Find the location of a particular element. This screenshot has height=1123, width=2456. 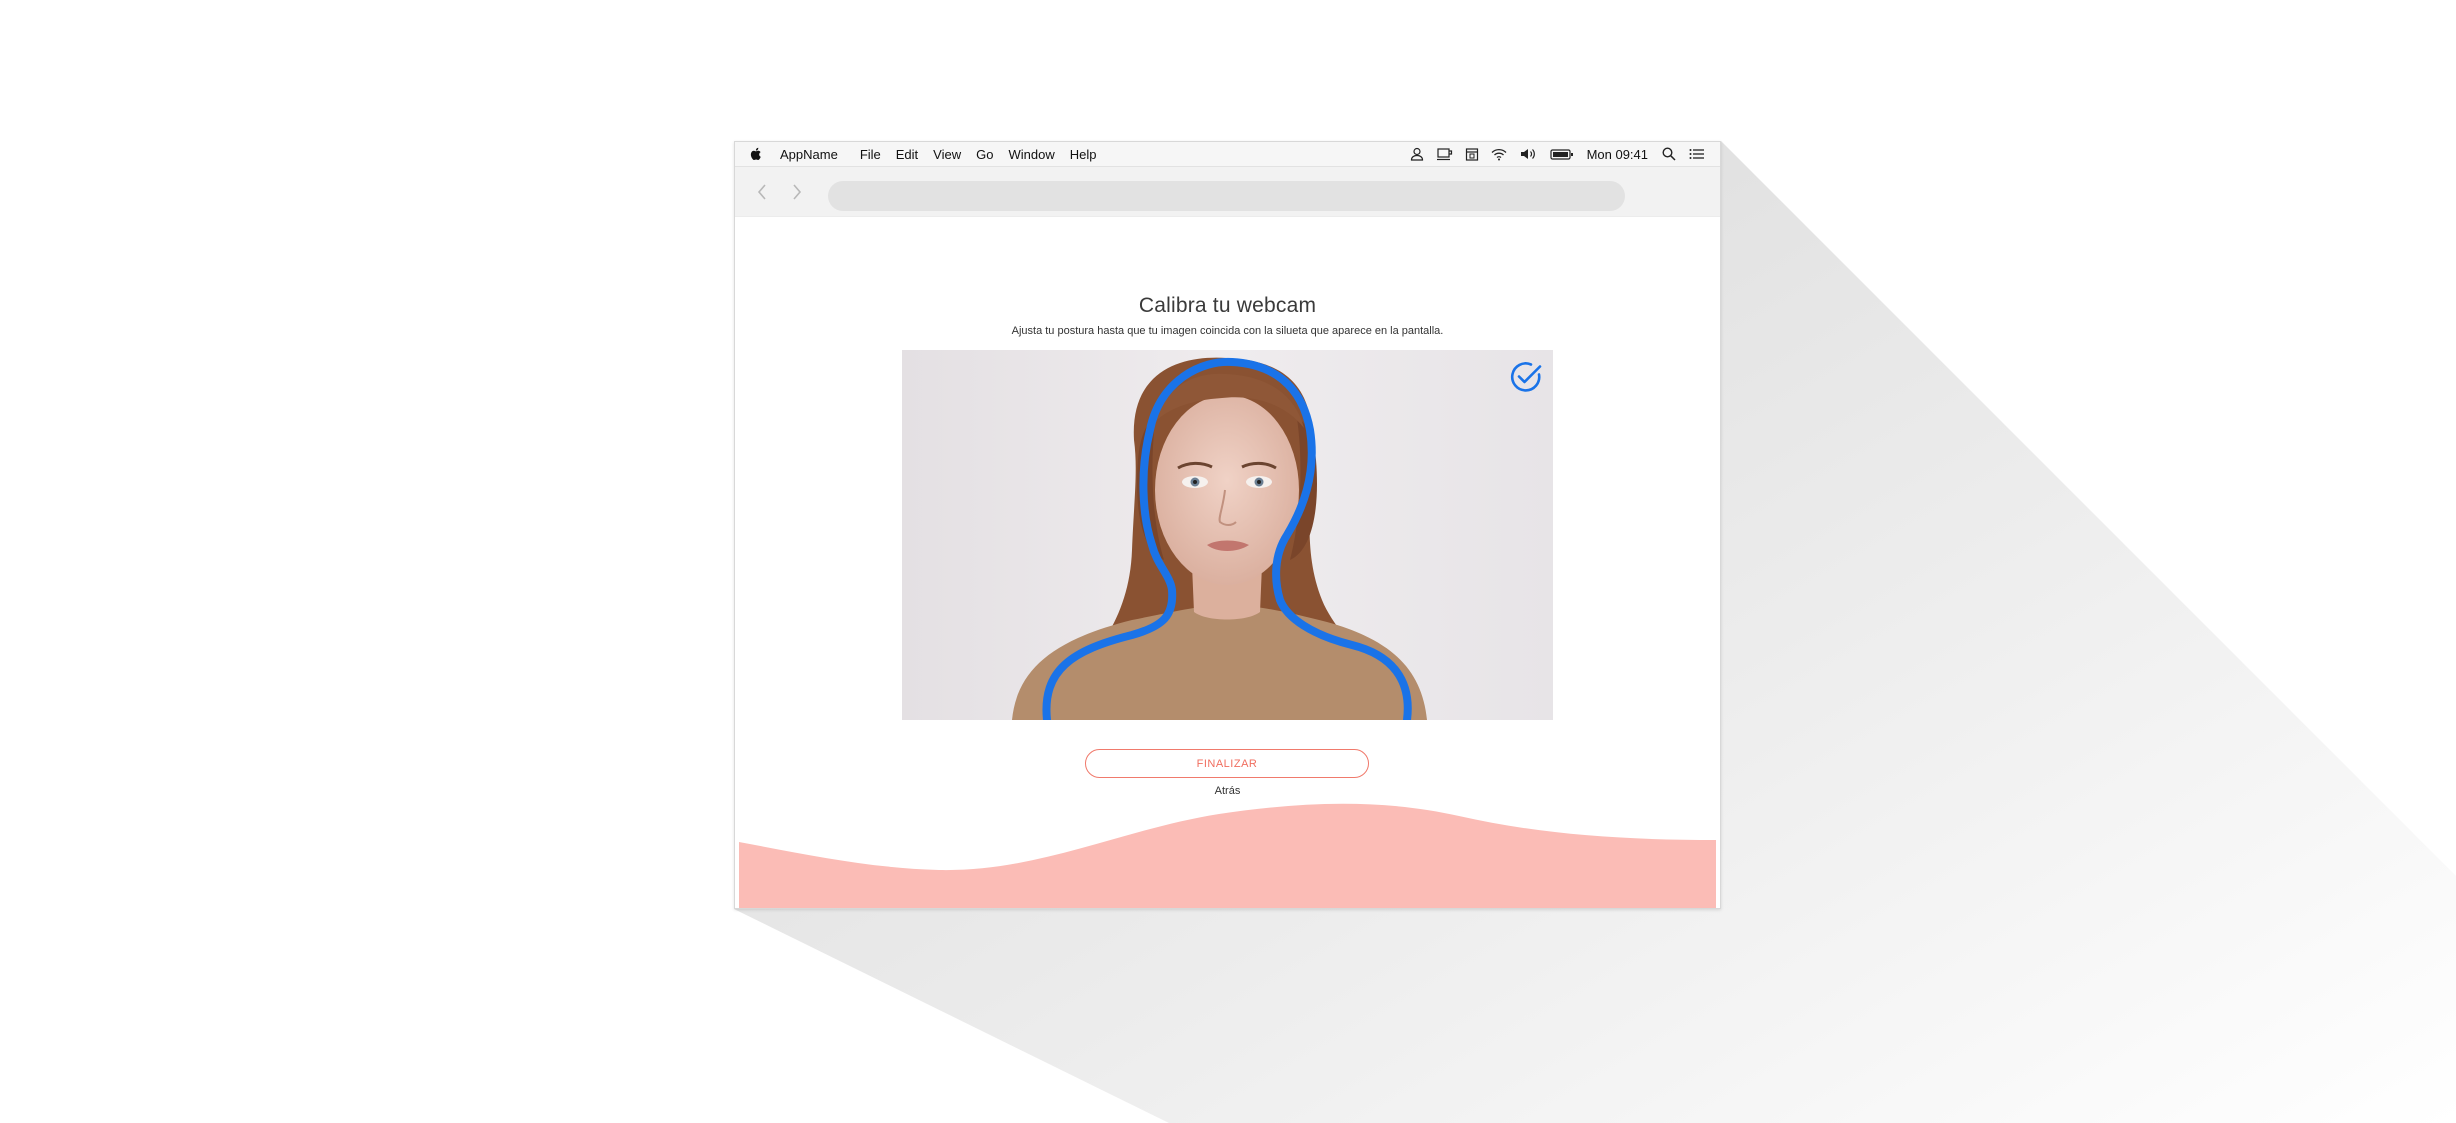

check-circle-icon is located at coordinates (1526, 377).